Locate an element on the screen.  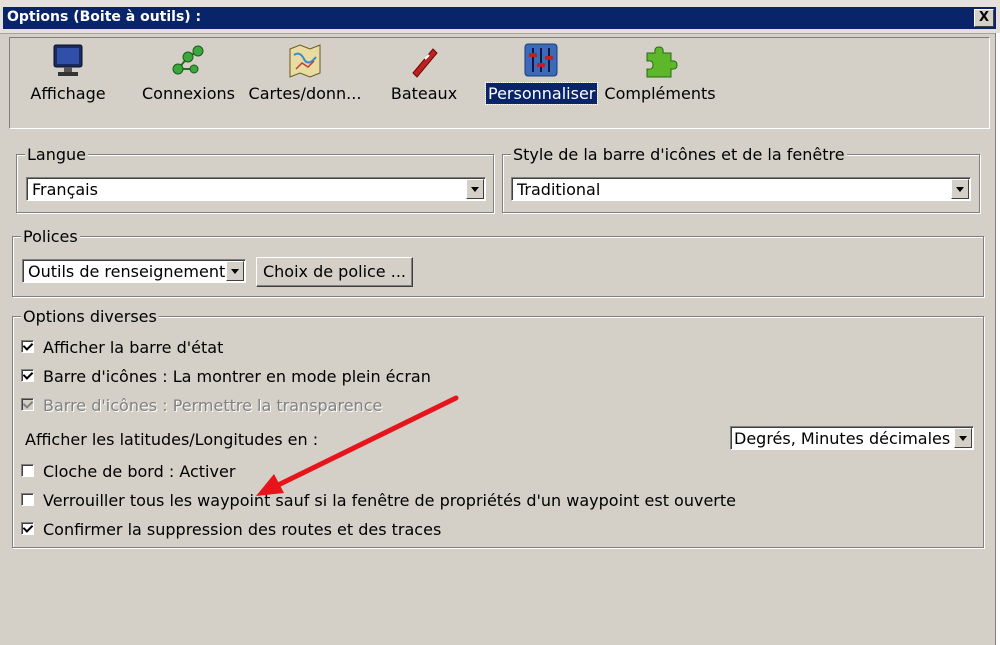
langue-group: Langue Français is located at coordinates (255, 179).